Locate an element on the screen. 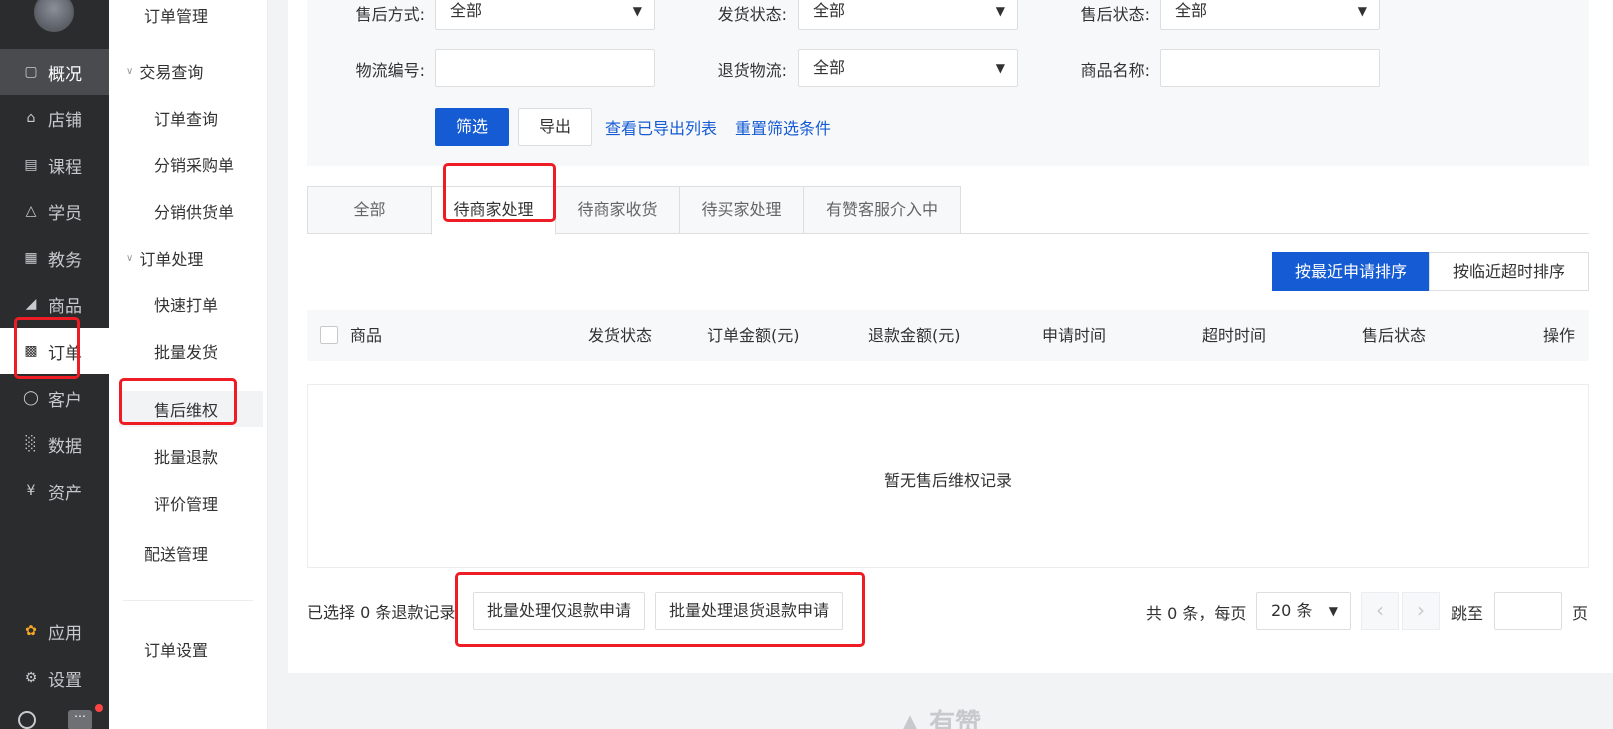  gear-icon: ⚙ is located at coordinates (31, 678).